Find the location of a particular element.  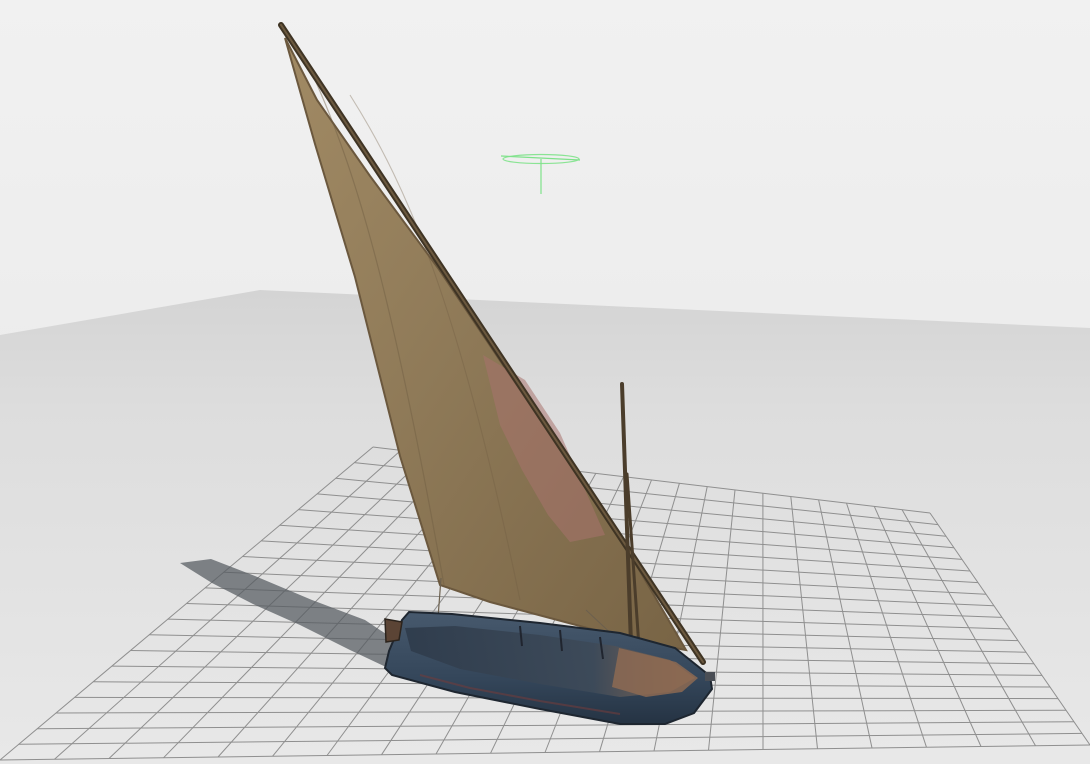

rudder is located at coordinates (393, 630).